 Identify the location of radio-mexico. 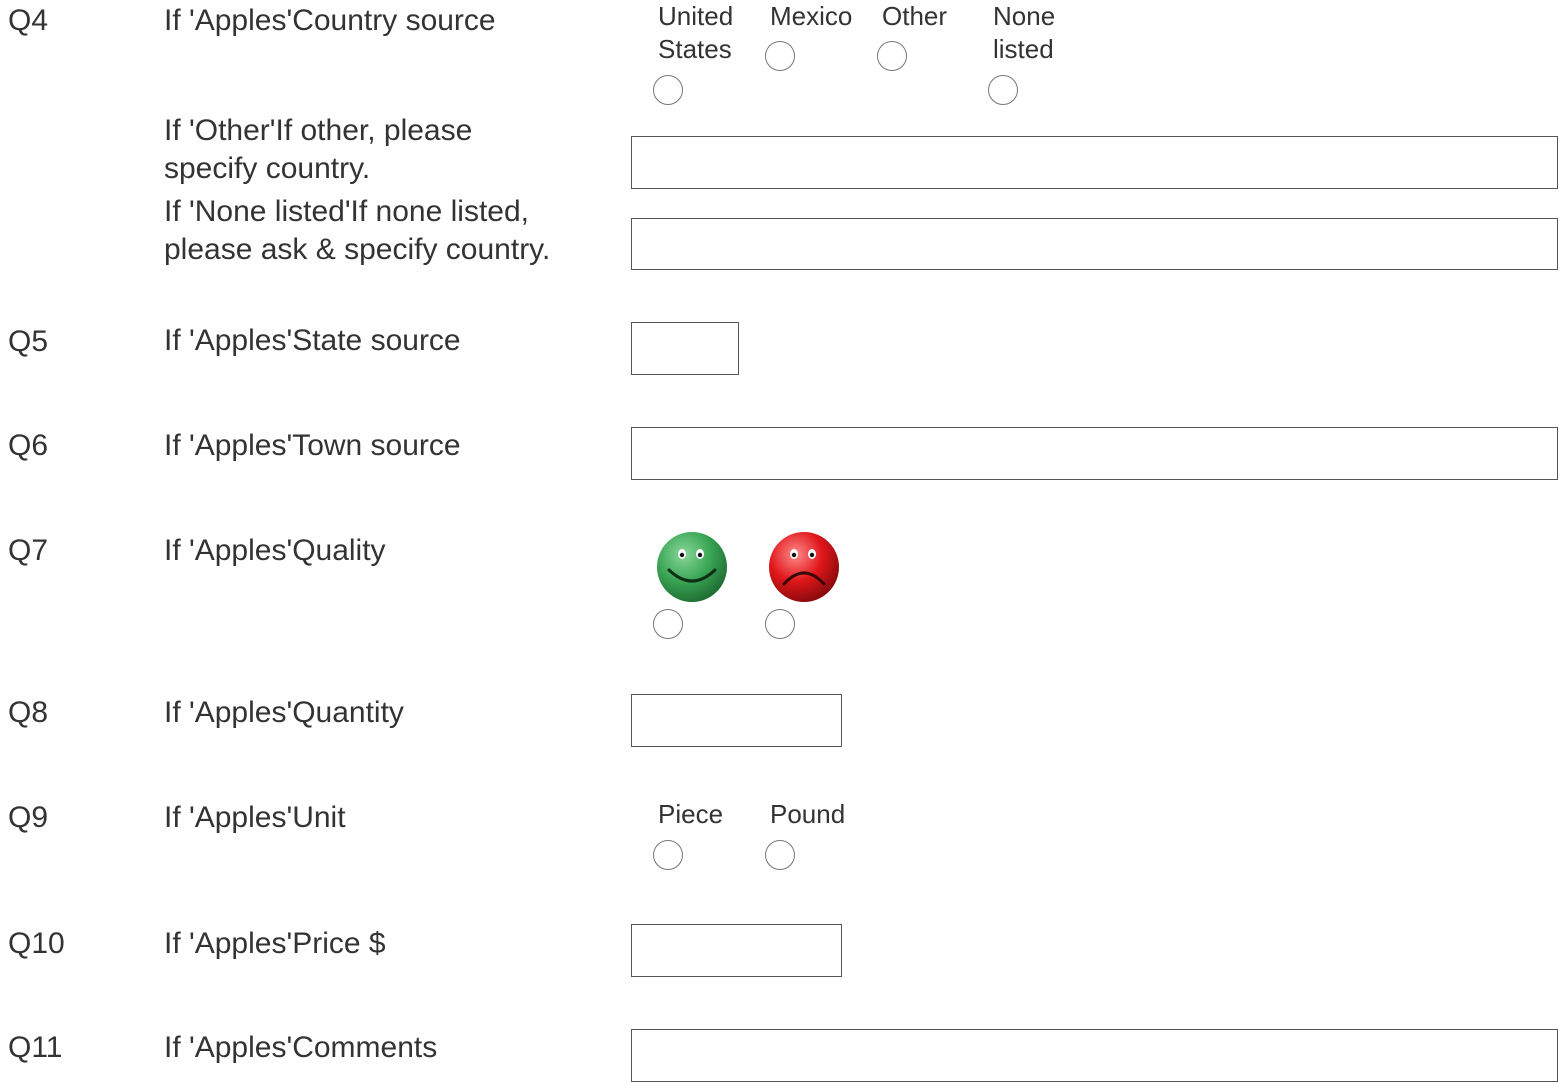
(780, 56).